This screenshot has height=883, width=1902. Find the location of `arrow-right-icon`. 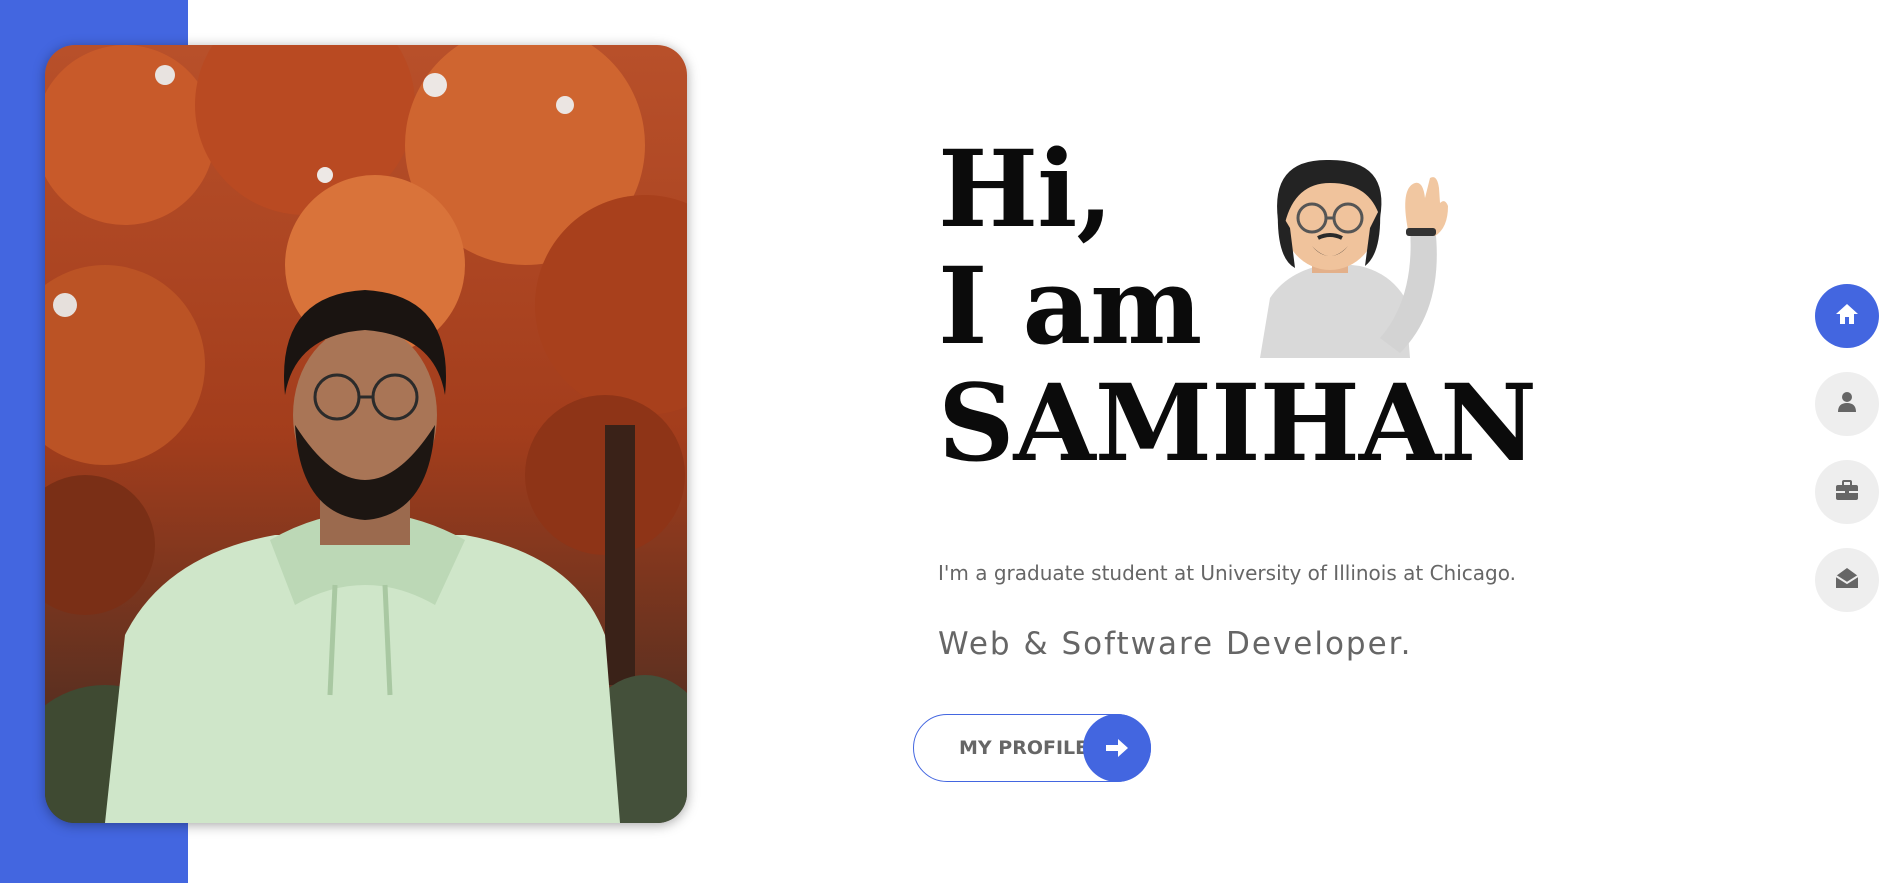

arrow-right-icon is located at coordinates (1117, 748).